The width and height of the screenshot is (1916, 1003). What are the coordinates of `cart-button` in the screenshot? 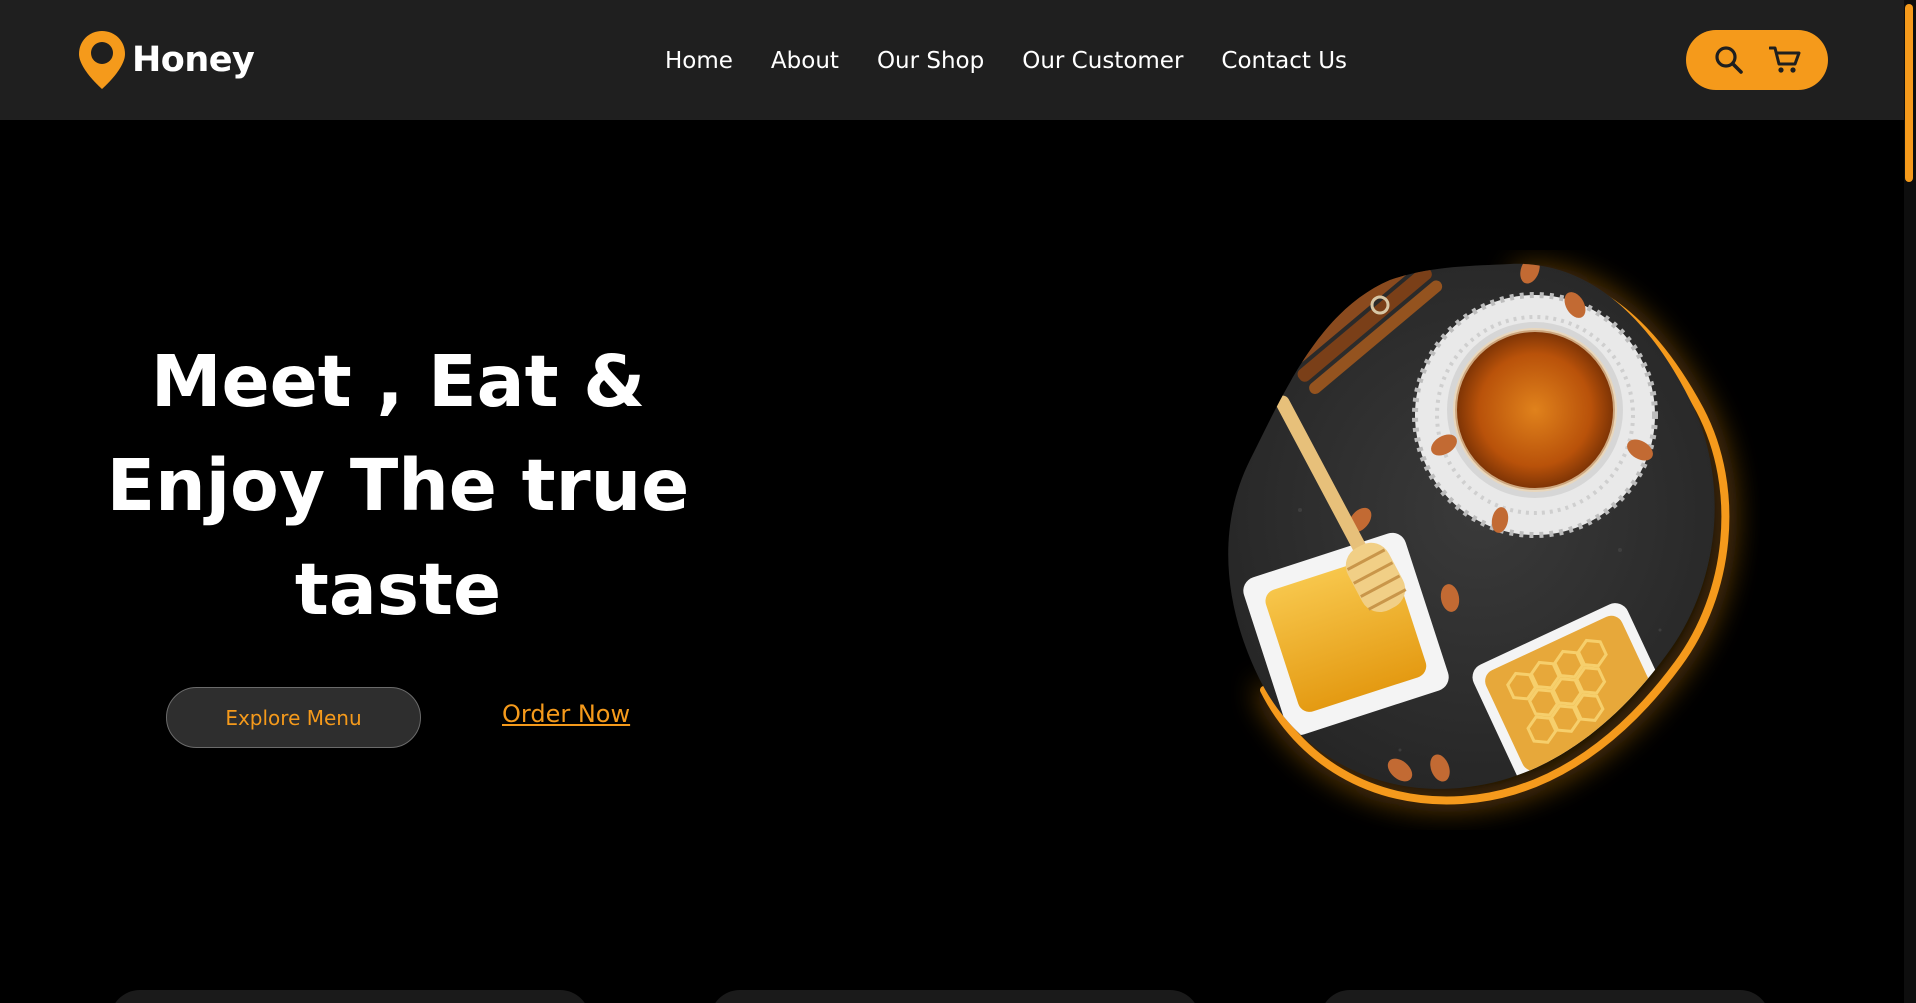 It's located at (1785, 60).